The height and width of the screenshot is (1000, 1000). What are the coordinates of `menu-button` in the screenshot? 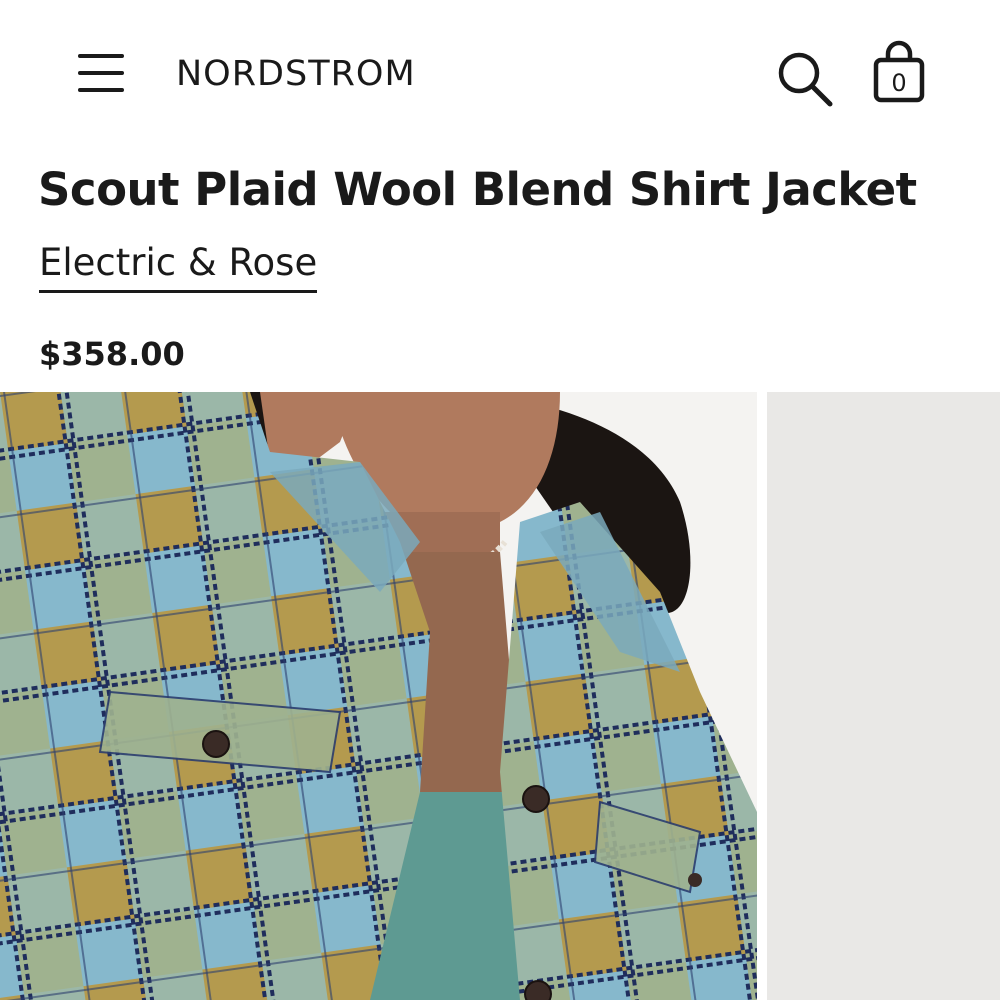 It's located at (101, 74).